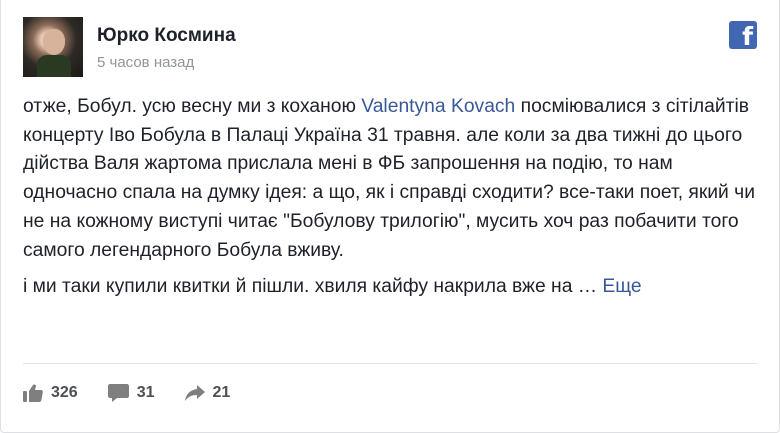 Image resolution: width=780 pixels, height=433 pixels. What do you see at coordinates (166, 36) in the screenshot?
I see `author-name: Юрко Космина` at bounding box center [166, 36].